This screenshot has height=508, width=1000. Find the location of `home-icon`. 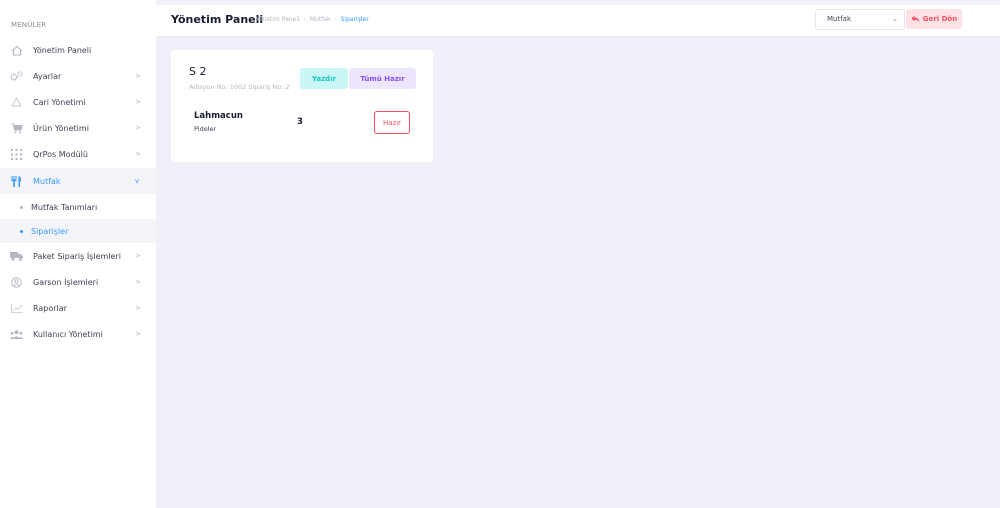

home-icon is located at coordinates (16, 50).